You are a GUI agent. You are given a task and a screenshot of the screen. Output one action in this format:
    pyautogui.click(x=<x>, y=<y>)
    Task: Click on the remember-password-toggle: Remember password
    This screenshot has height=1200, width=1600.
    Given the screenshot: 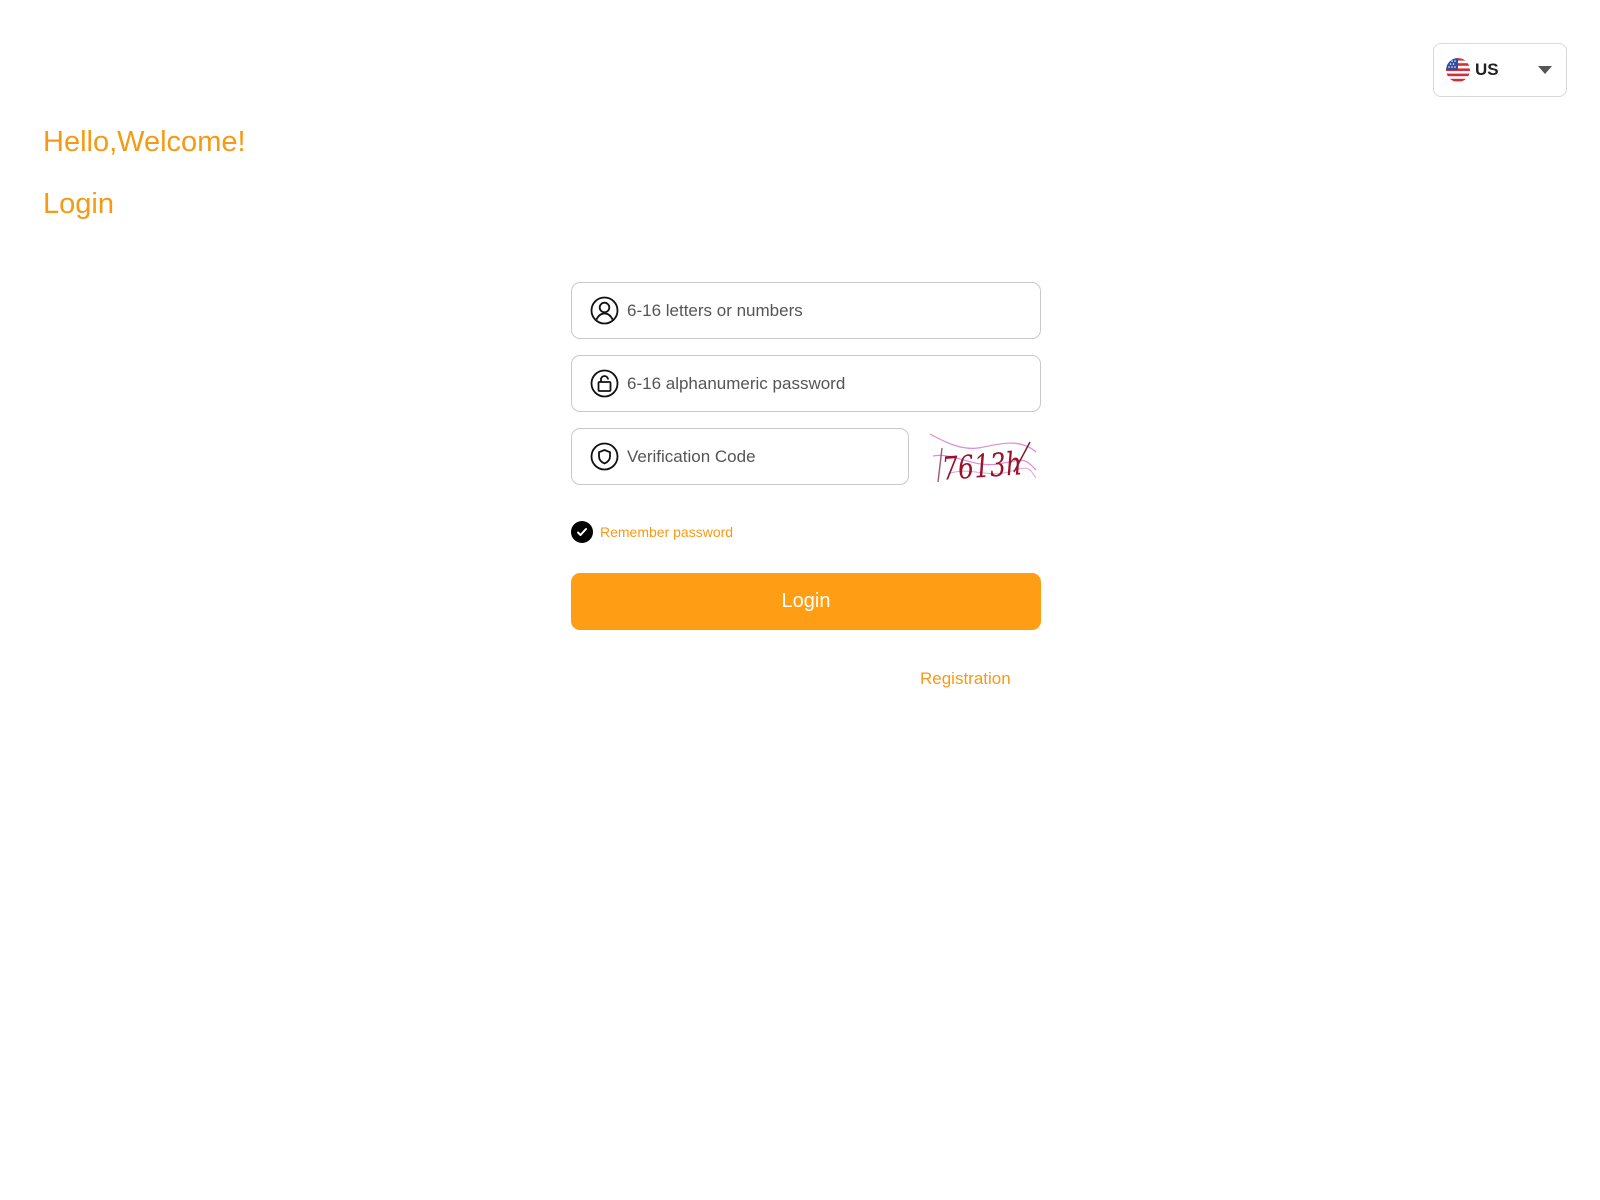 What is the action you would take?
    pyautogui.click(x=652, y=532)
    